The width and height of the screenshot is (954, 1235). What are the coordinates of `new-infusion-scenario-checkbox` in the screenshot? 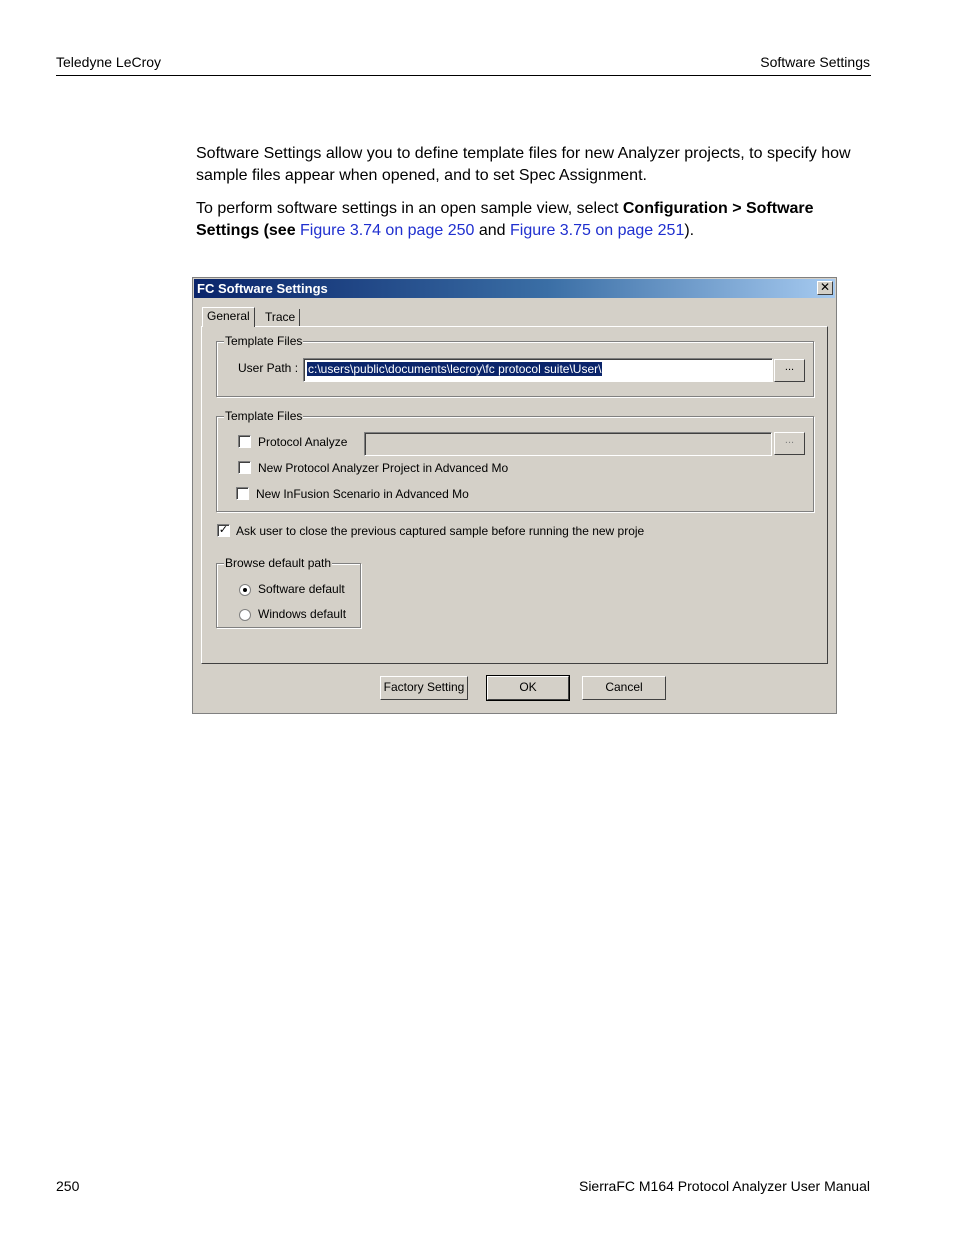 It's located at (242, 493).